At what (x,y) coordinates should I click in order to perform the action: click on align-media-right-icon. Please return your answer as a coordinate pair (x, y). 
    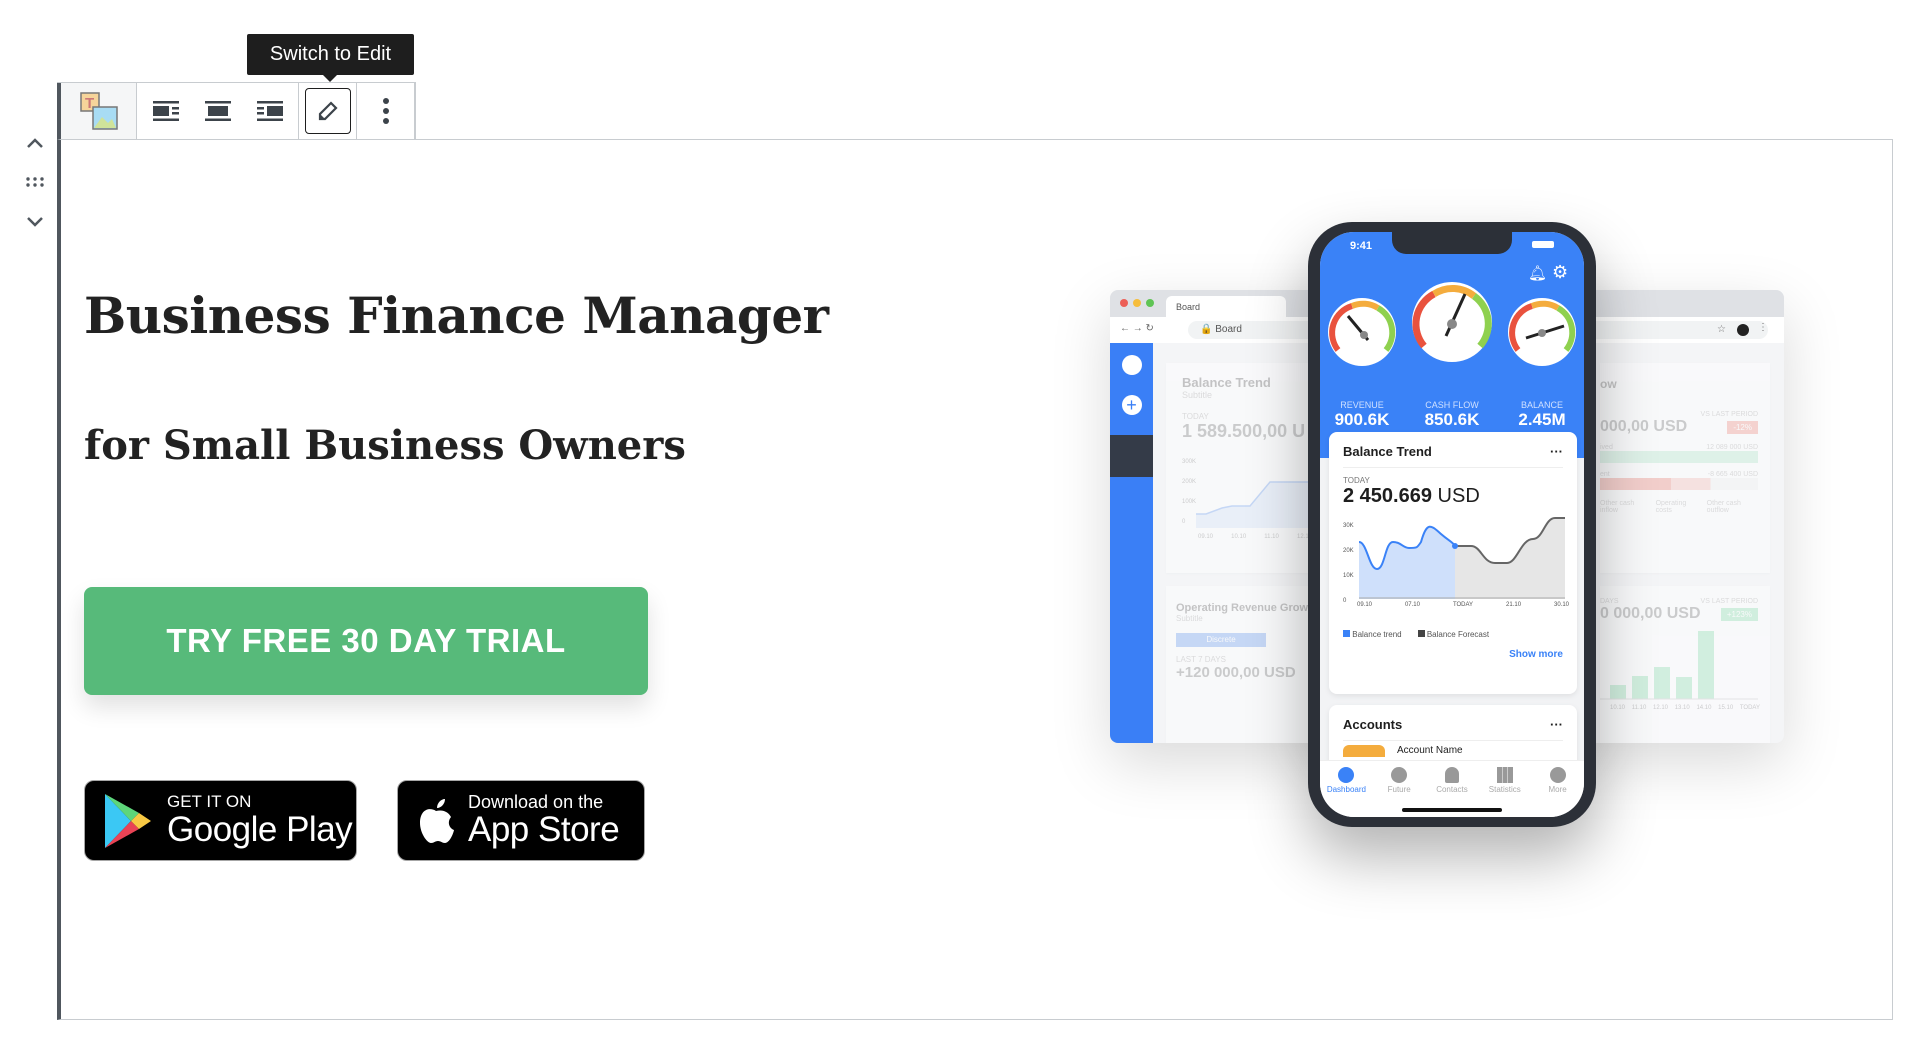
    Looking at the image, I should click on (269, 111).